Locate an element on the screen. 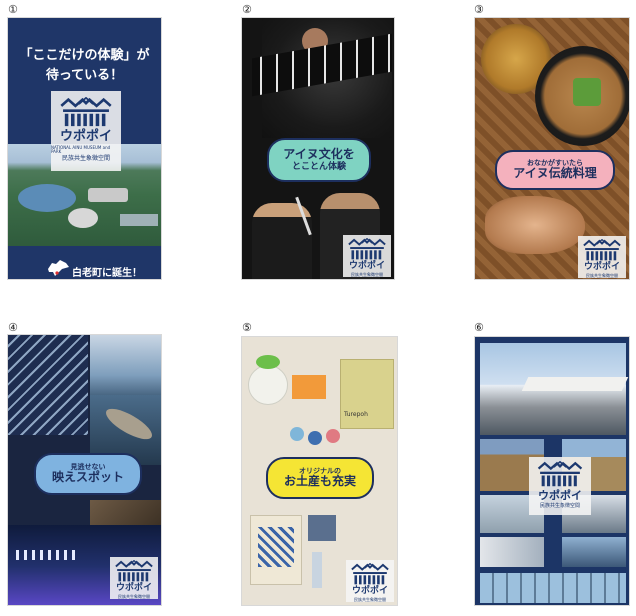 This screenshot has height=616, width=636. mascot-plush is located at coordinates (268, 385).